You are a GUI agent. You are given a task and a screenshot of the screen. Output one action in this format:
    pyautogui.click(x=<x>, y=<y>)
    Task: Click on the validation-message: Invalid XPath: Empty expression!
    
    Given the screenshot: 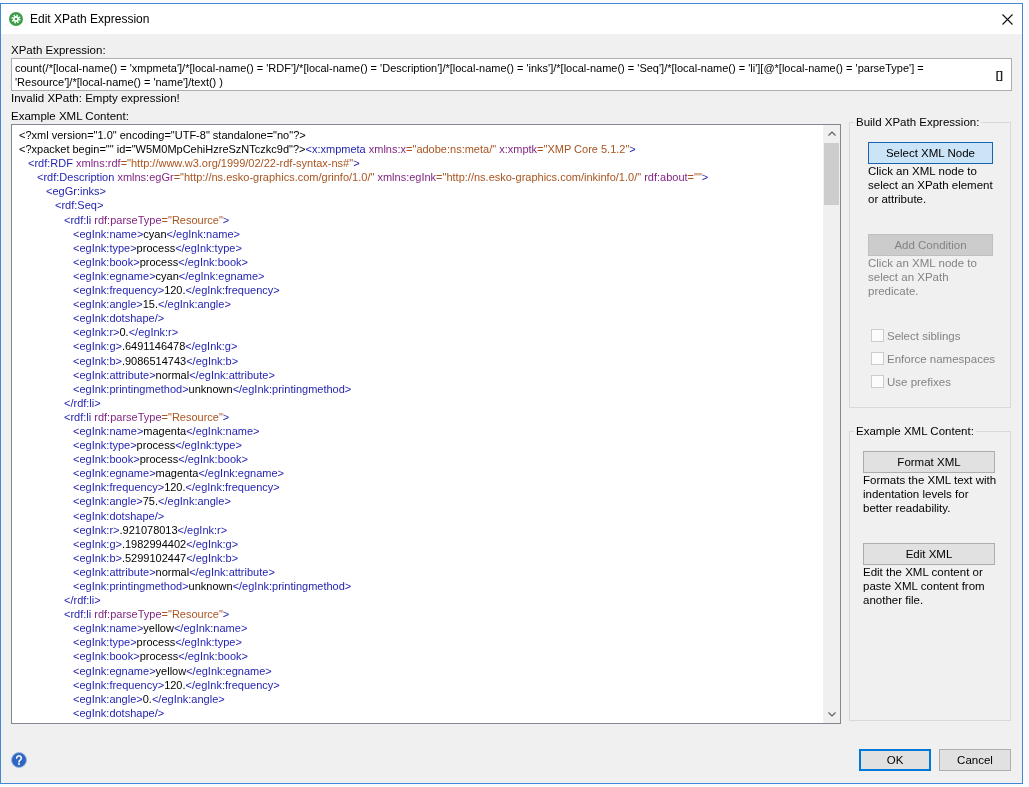 What is the action you would take?
    pyautogui.click(x=95, y=98)
    